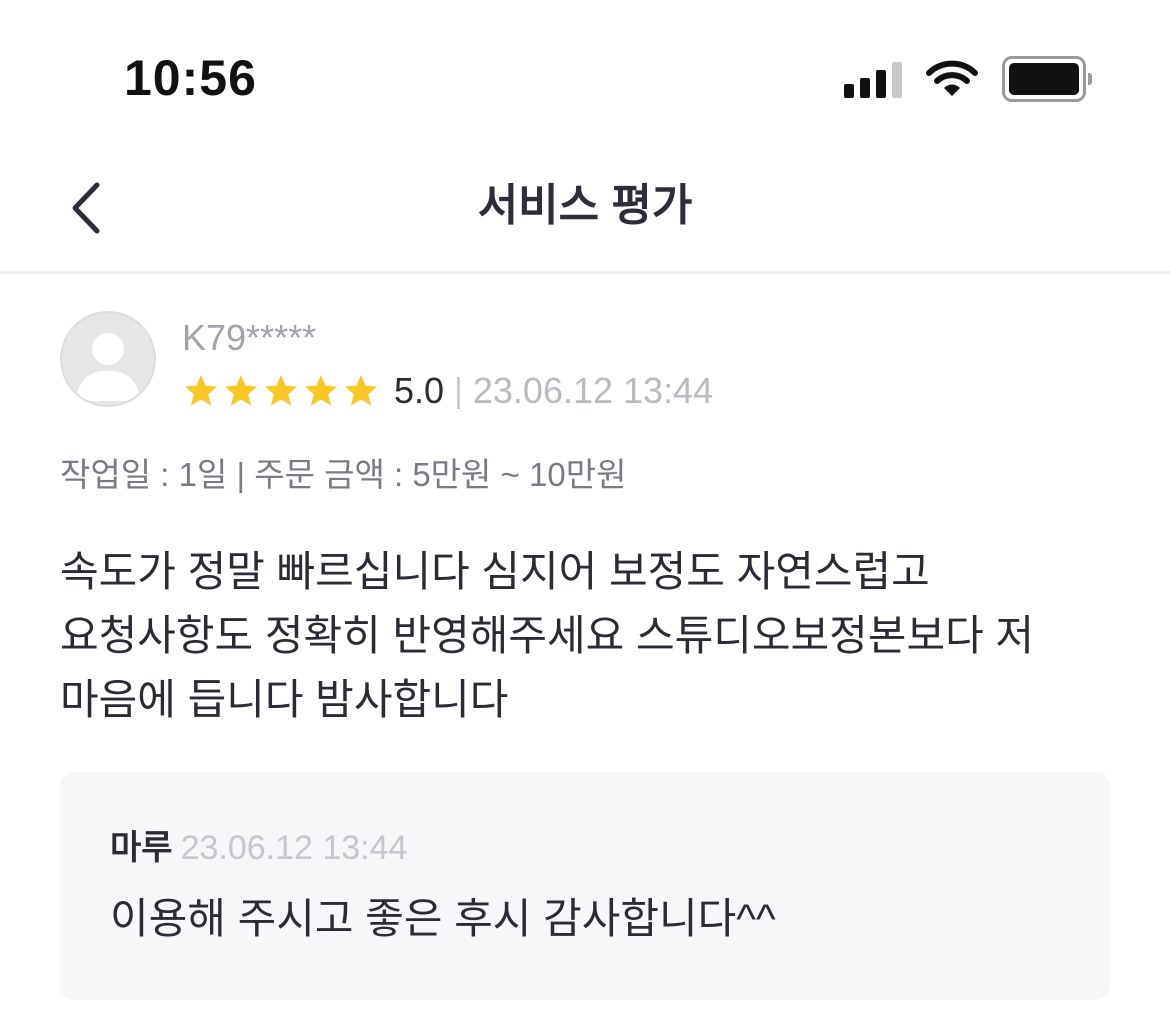 This screenshot has height=1016, width=1170. What do you see at coordinates (141, 848) in the screenshot?
I see `reply-author: 마루` at bounding box center [141, 848].